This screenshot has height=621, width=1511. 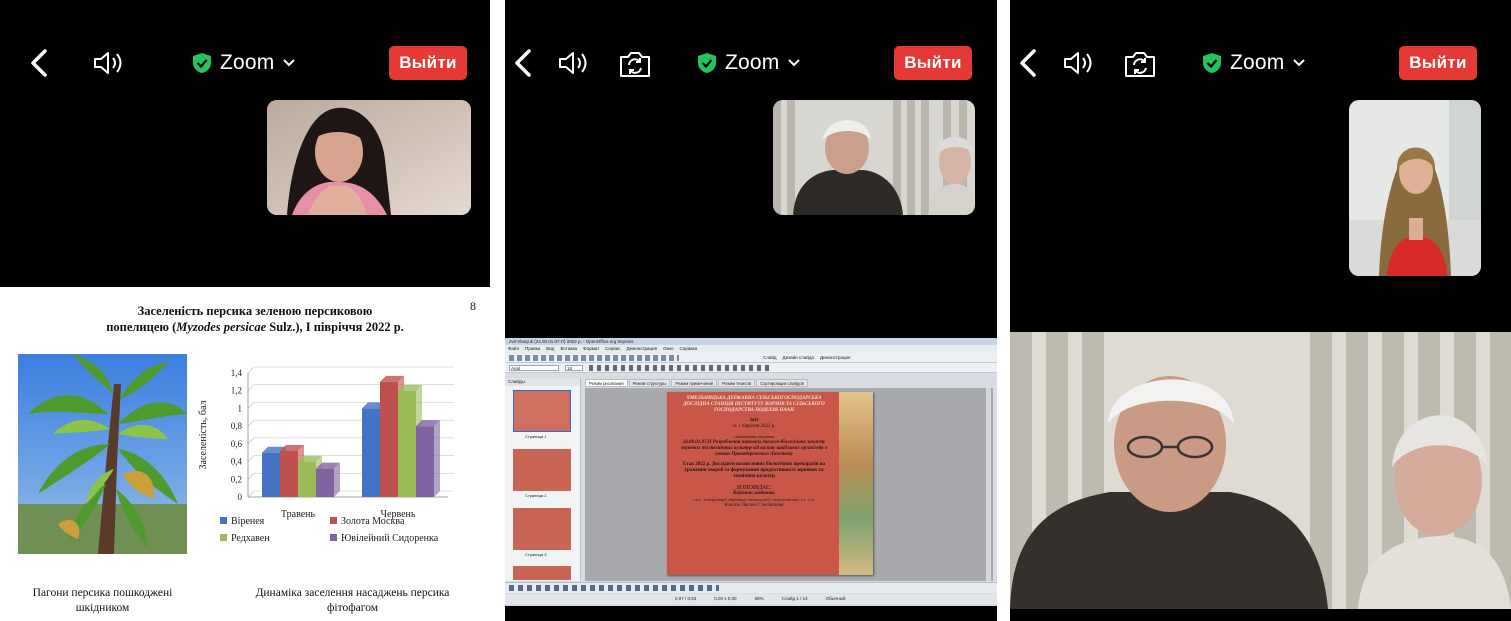 What do you see at coordinates (649, 383) in the screenshot?
I see `view-tab: Режим структуры` at bounding box center [649, 383].